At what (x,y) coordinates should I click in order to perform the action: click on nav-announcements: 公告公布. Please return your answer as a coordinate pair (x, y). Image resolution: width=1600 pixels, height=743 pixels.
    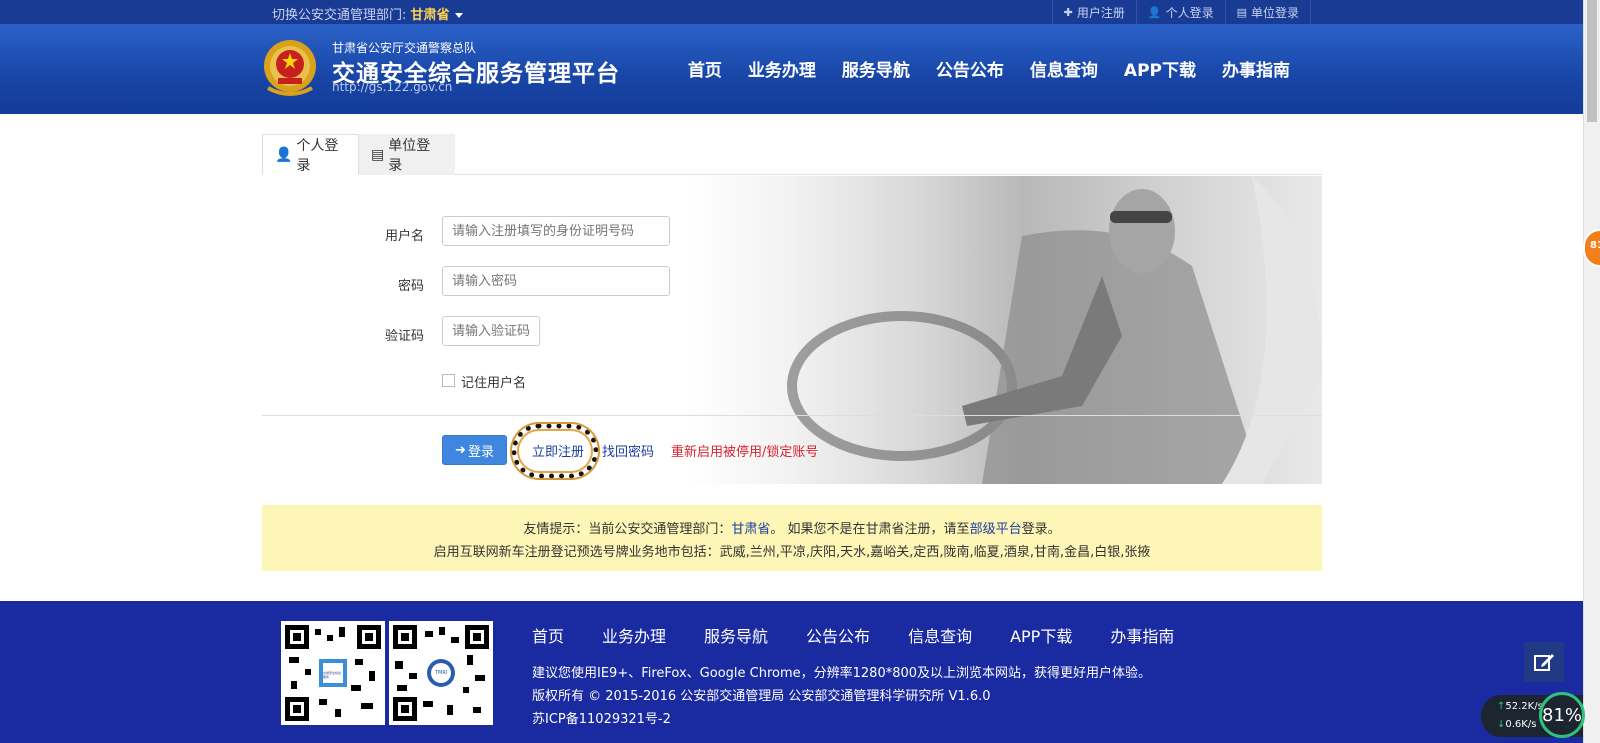
    Looking at the image, I should click on (970, 68).